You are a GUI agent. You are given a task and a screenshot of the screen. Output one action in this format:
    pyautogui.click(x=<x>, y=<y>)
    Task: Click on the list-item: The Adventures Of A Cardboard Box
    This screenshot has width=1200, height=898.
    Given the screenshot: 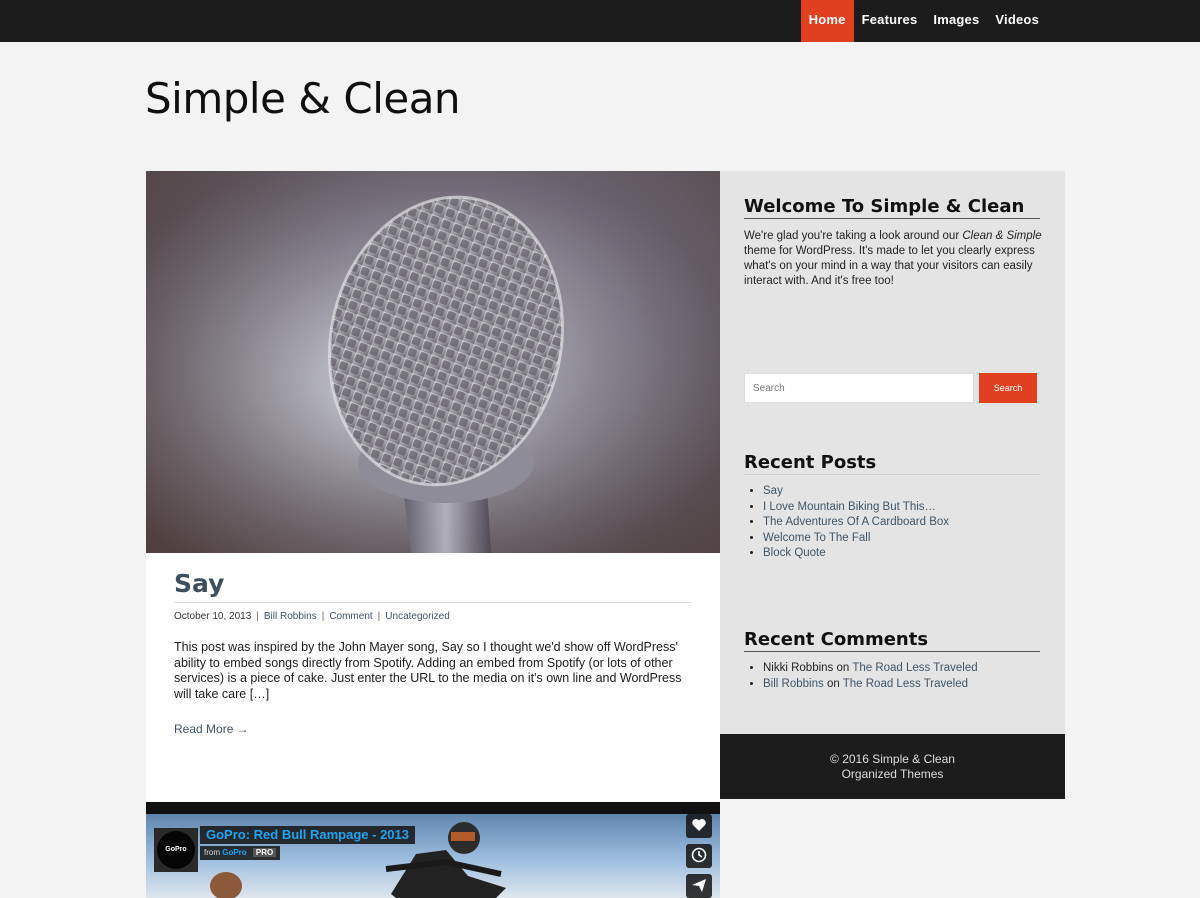 What is the action you would take?
    pyautogui.click(x=908, y=523)
    